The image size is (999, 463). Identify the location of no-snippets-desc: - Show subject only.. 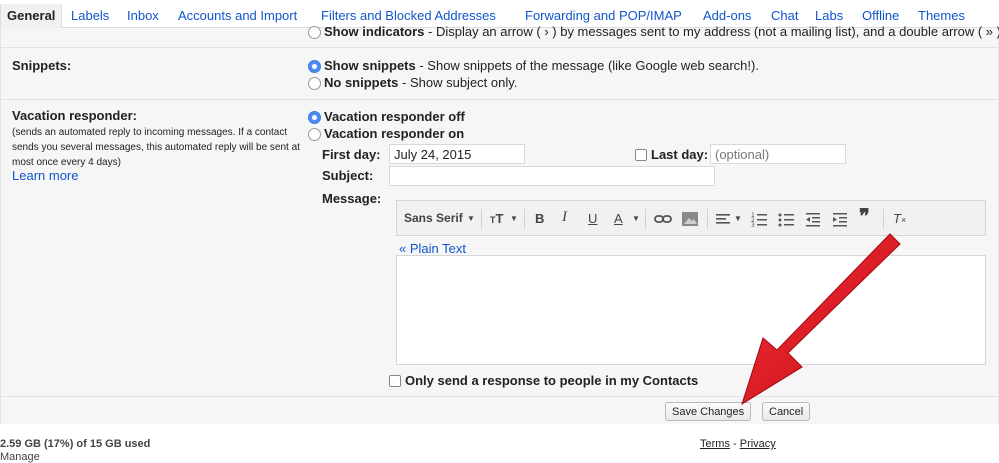
(458, 82).